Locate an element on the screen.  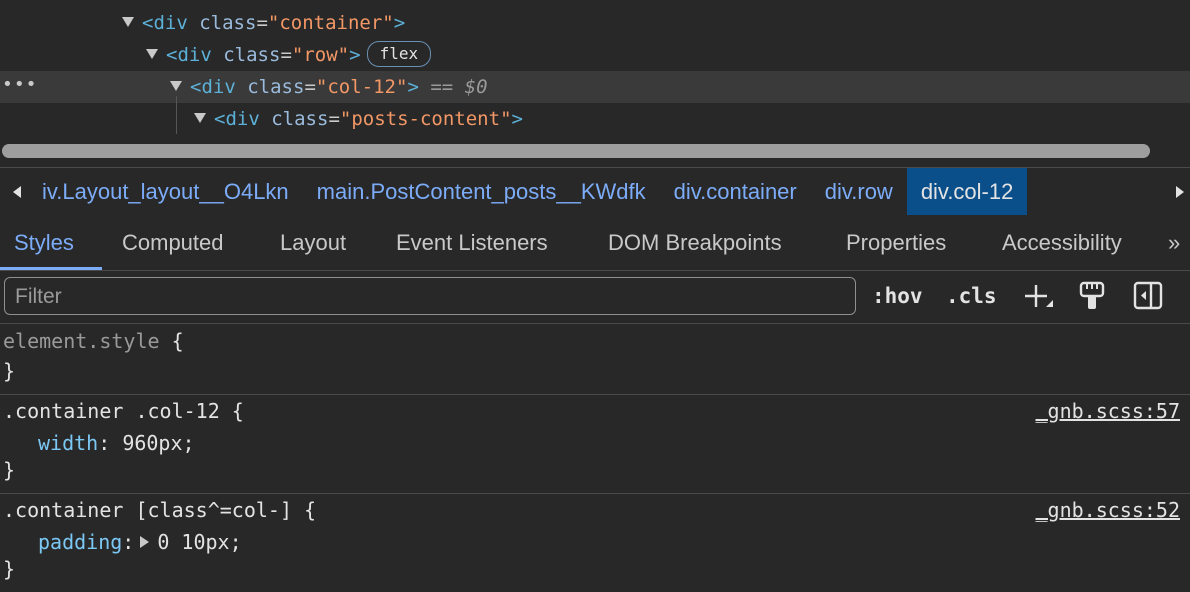
dom-node-row: <div class="row"> flex is located at coordinates (595, 55).